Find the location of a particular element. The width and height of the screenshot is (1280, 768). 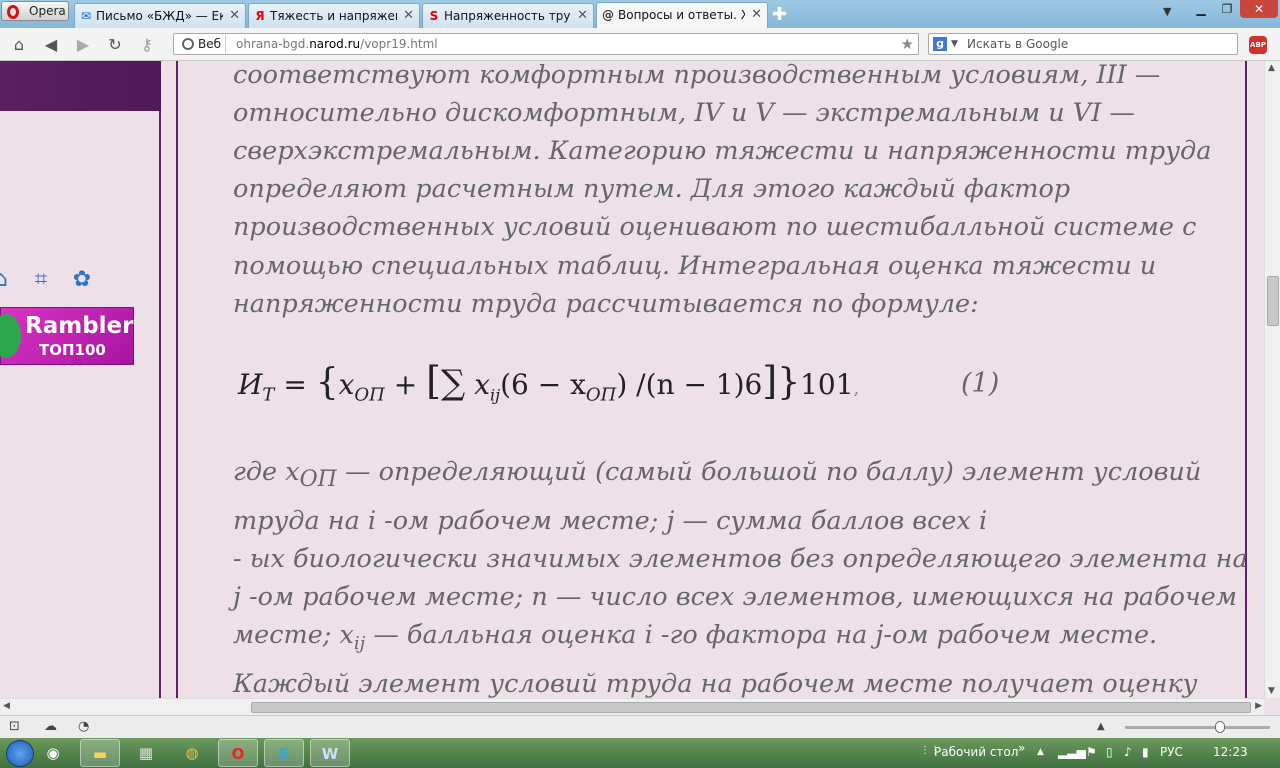

tab-active-narod: @ Вопросы и ответы. Ха... ✕ is located at coordinates (682, 15).